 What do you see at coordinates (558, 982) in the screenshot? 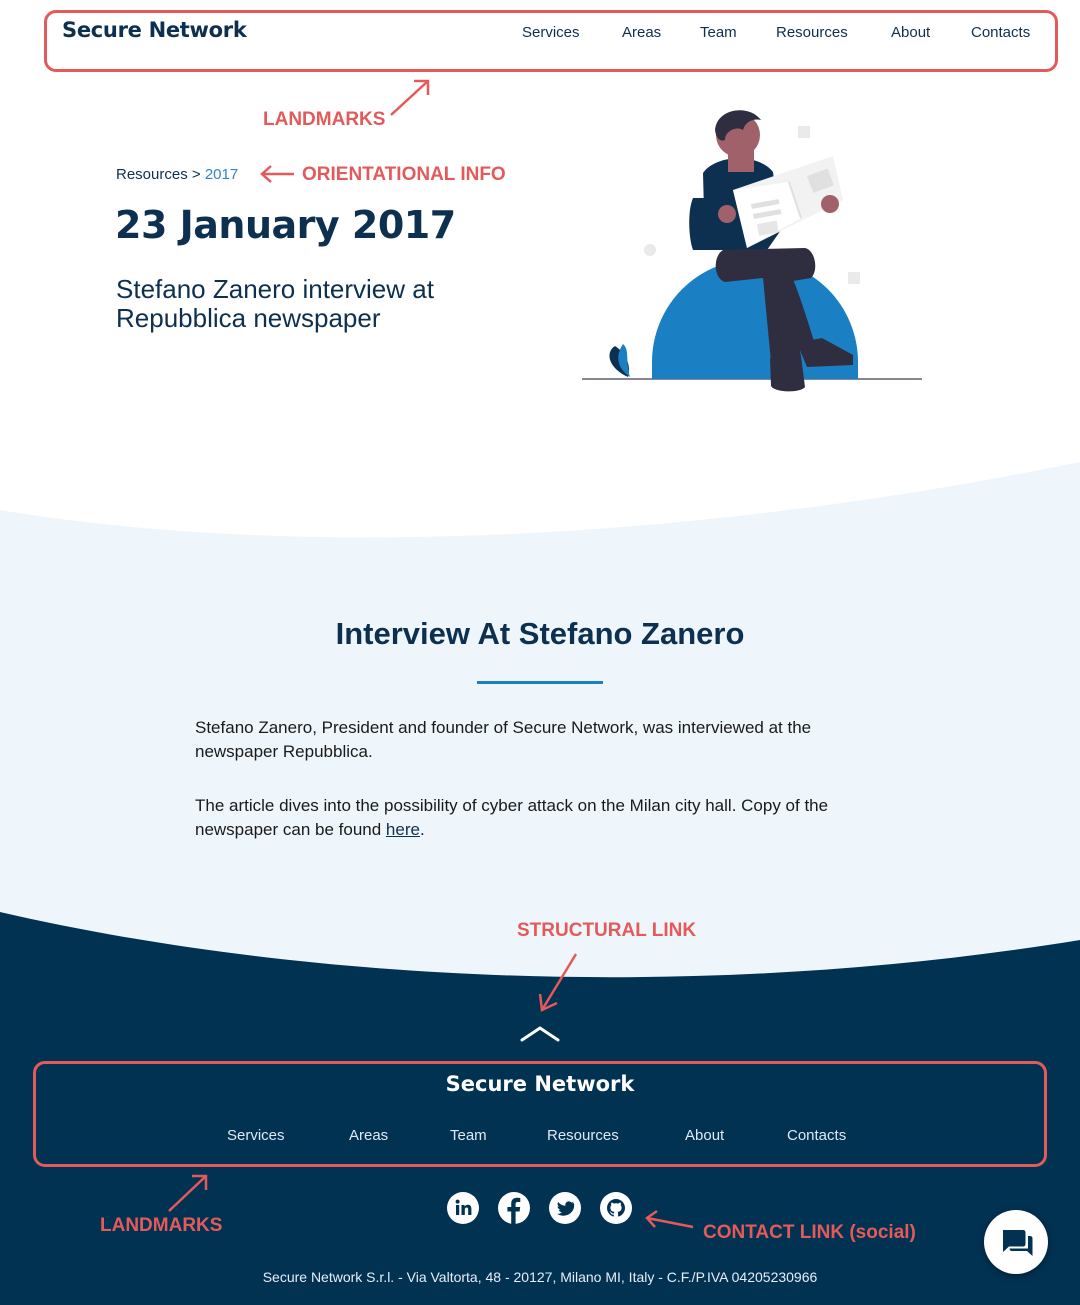
I see `annotation-arrow-structural` at bounding box center [558, 982].